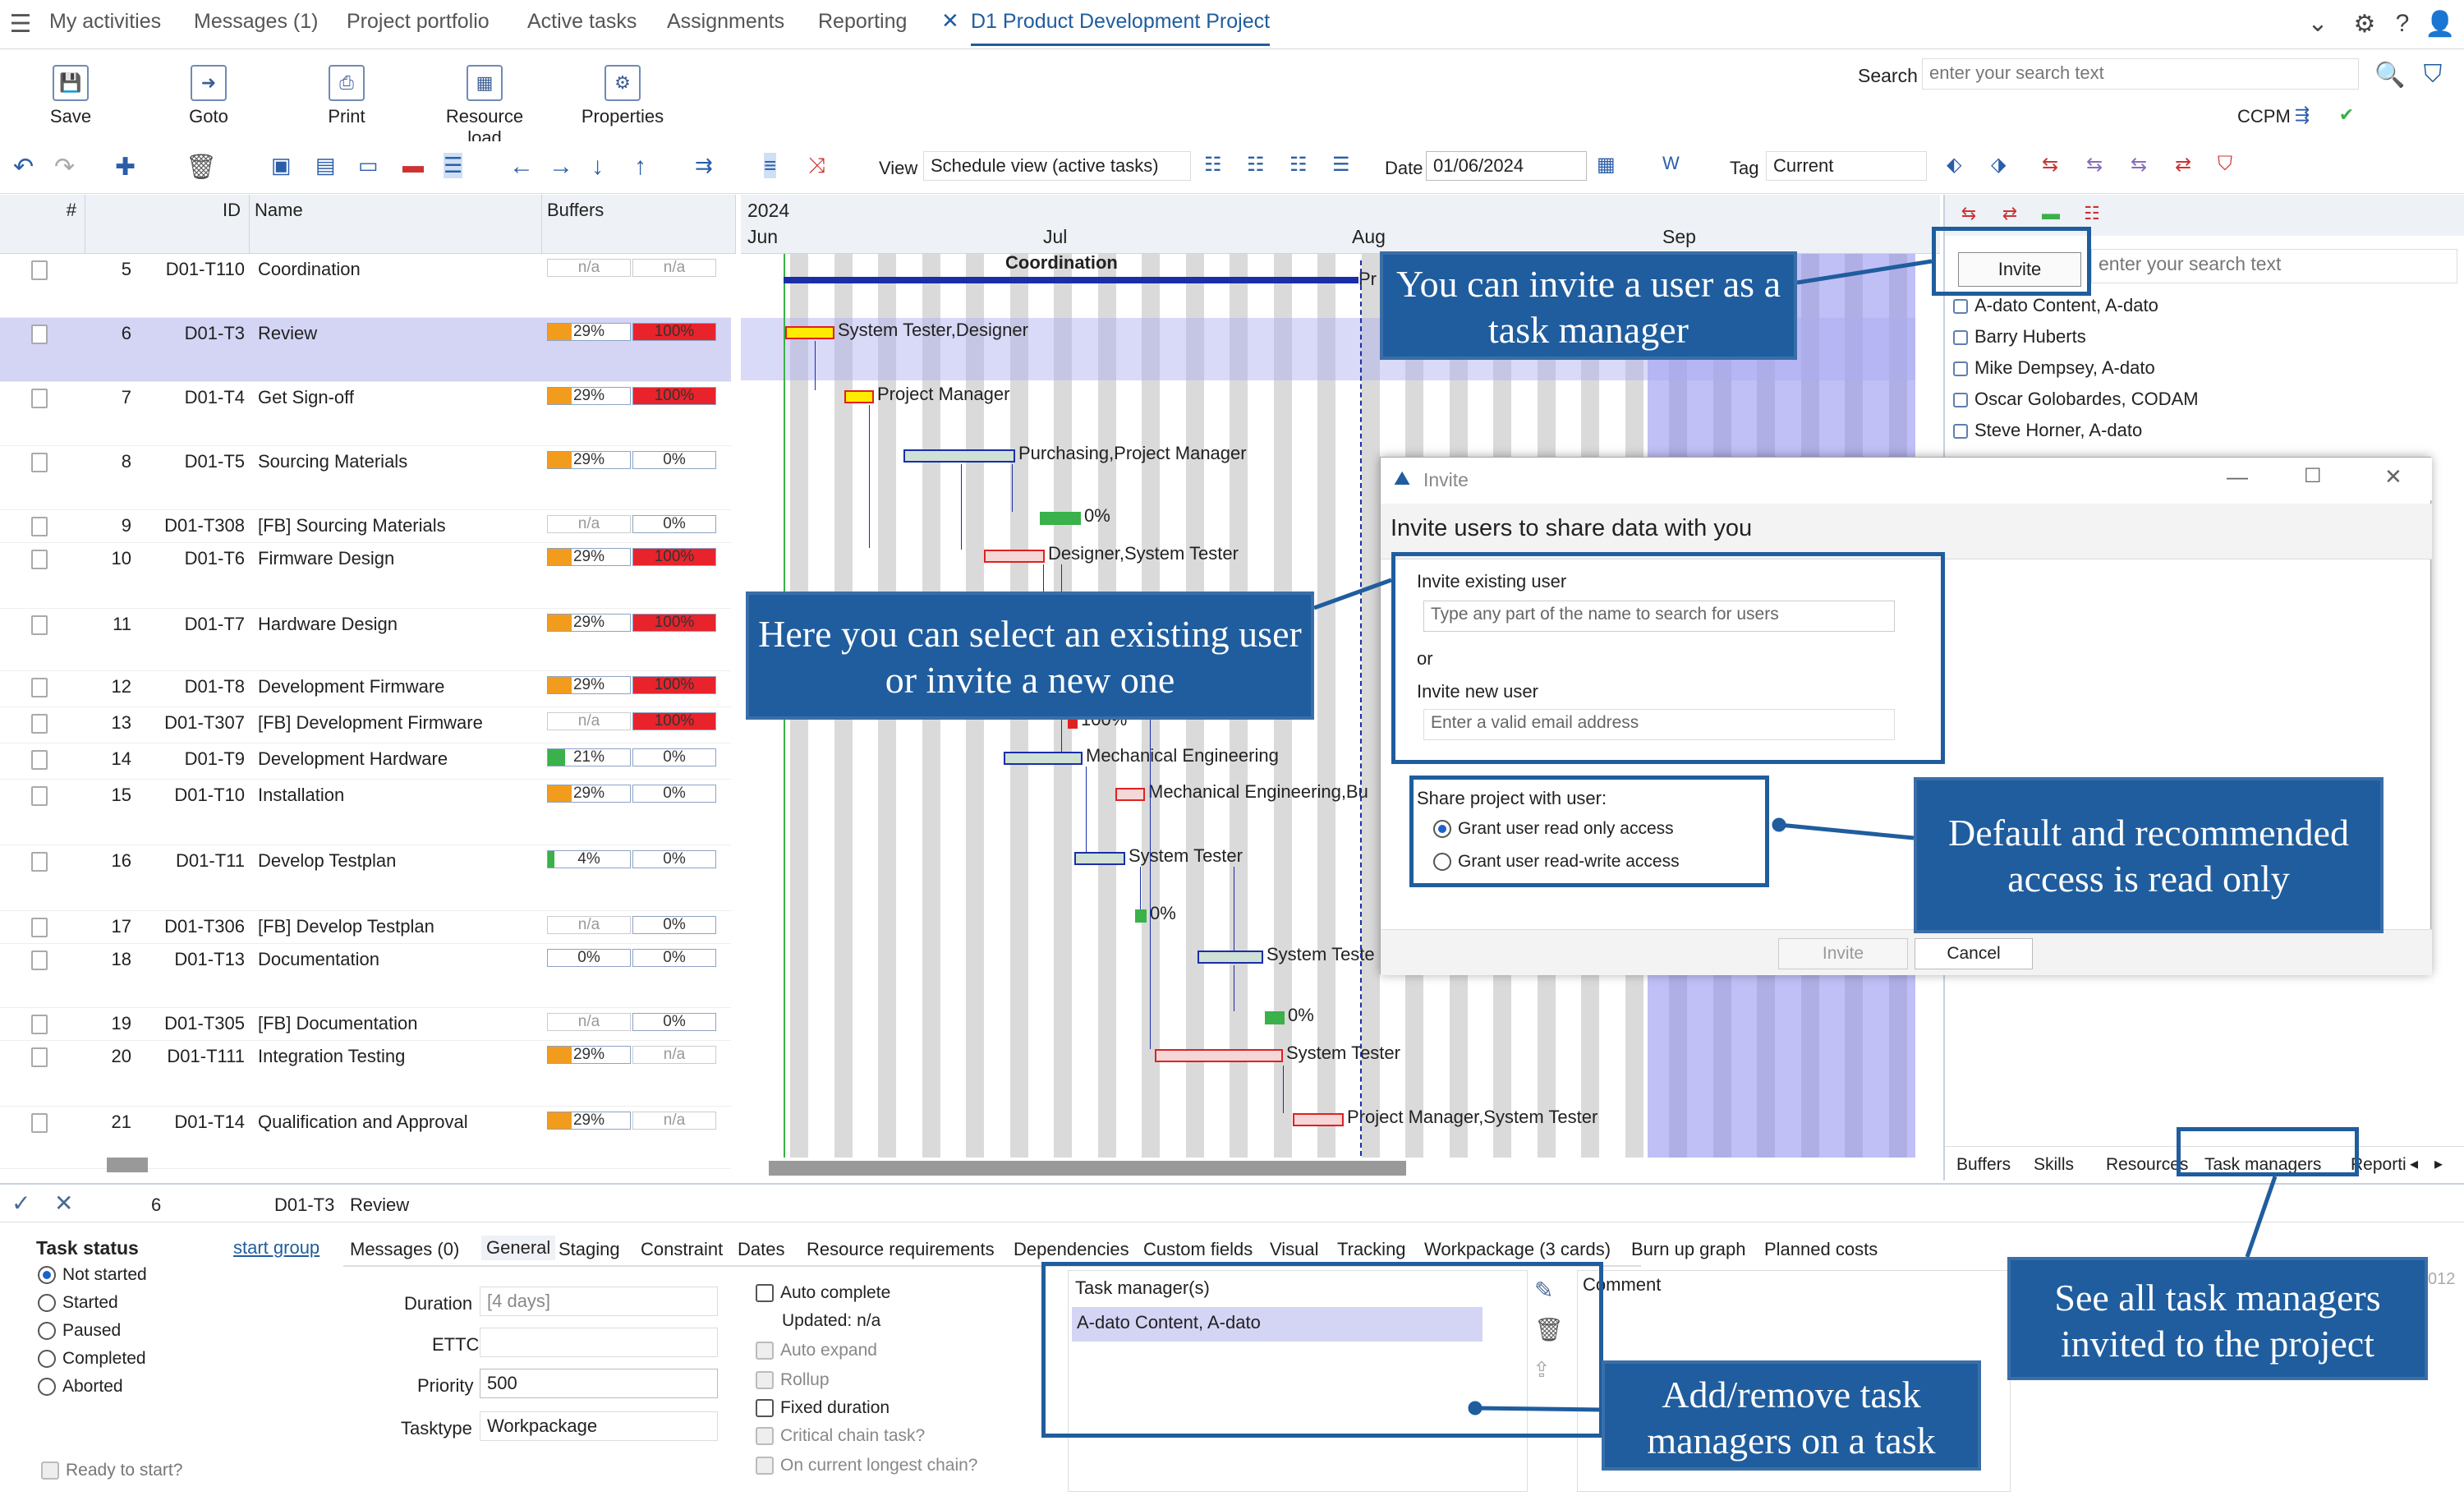 The image size is (2464, 1496). I want to click on callout-invite-task-manager: You can invite a user as a task manager, so click(1588, 305).